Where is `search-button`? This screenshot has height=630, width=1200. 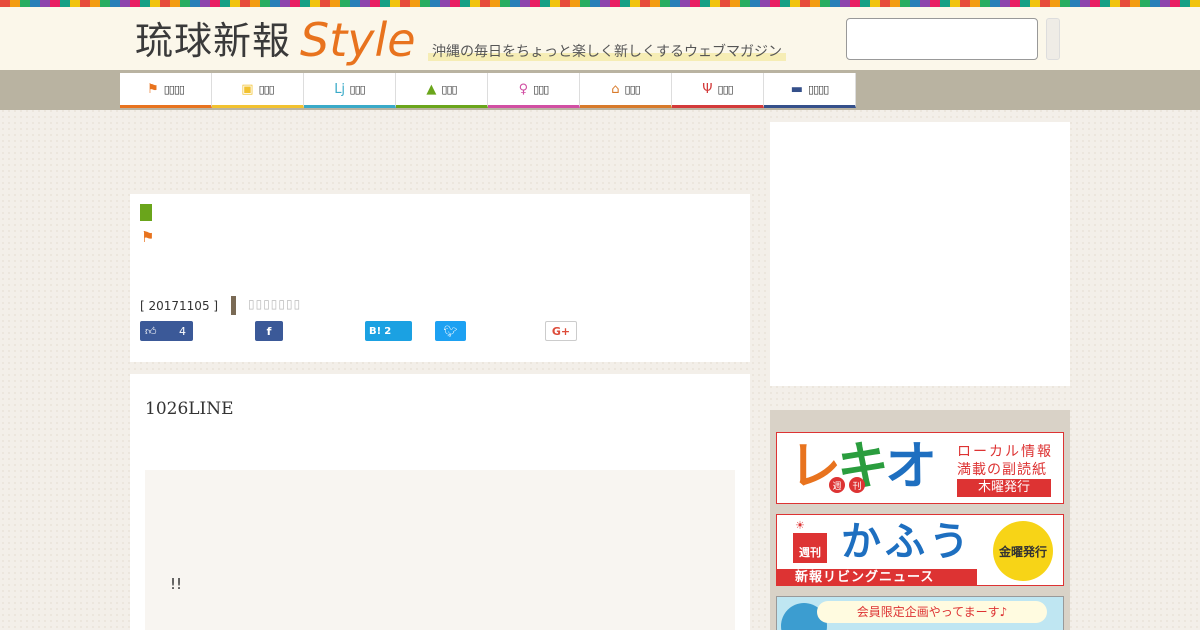 search-button is located at coordinates (1053, 39).